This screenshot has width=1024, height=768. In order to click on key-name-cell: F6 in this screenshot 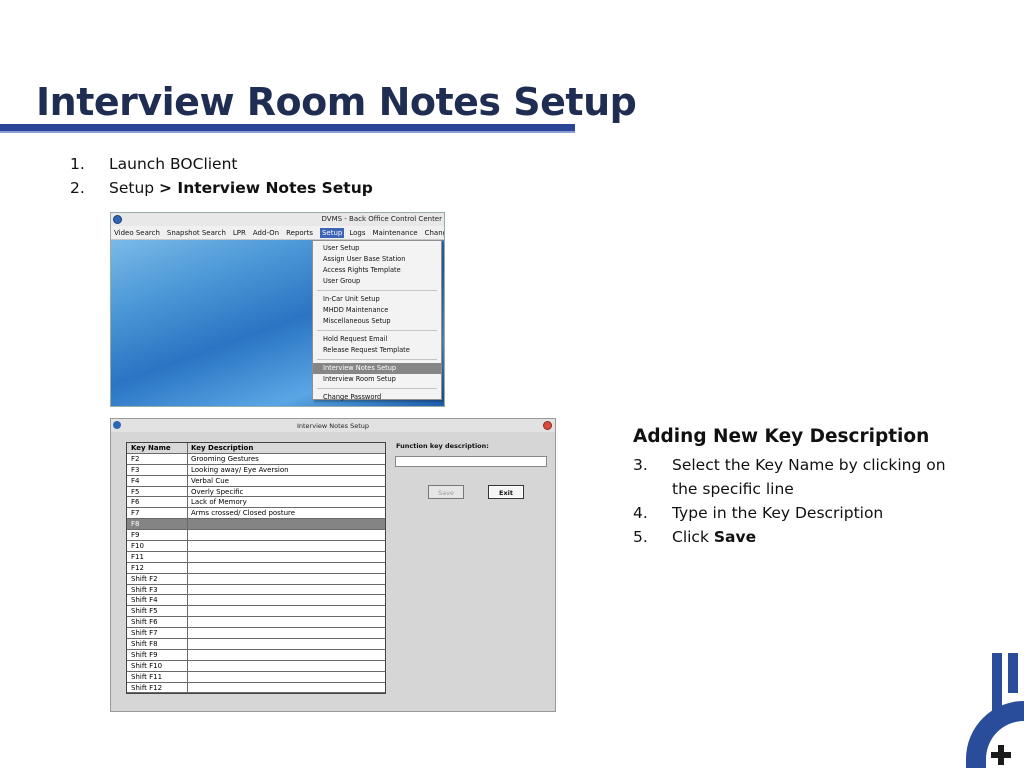, I will do `click(157, 502)`.